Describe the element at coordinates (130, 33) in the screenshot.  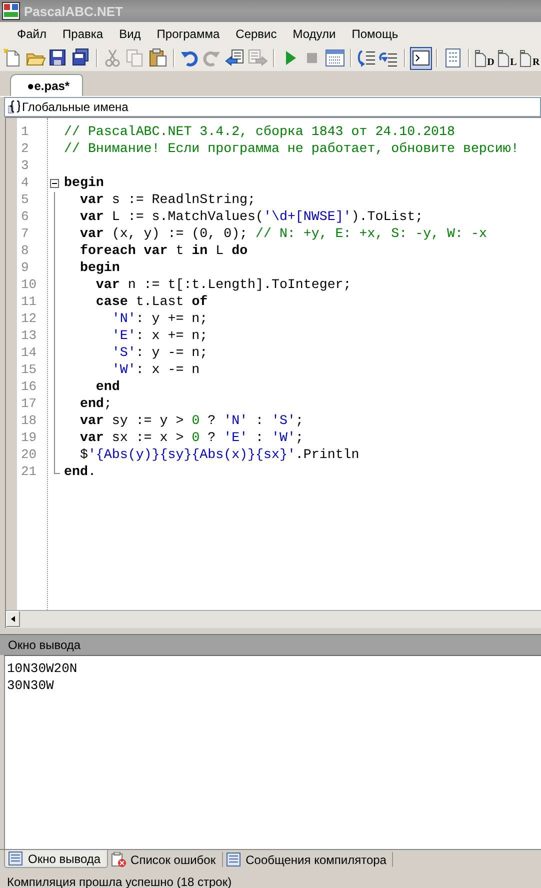
I see `menu-item: Вид` at that location.